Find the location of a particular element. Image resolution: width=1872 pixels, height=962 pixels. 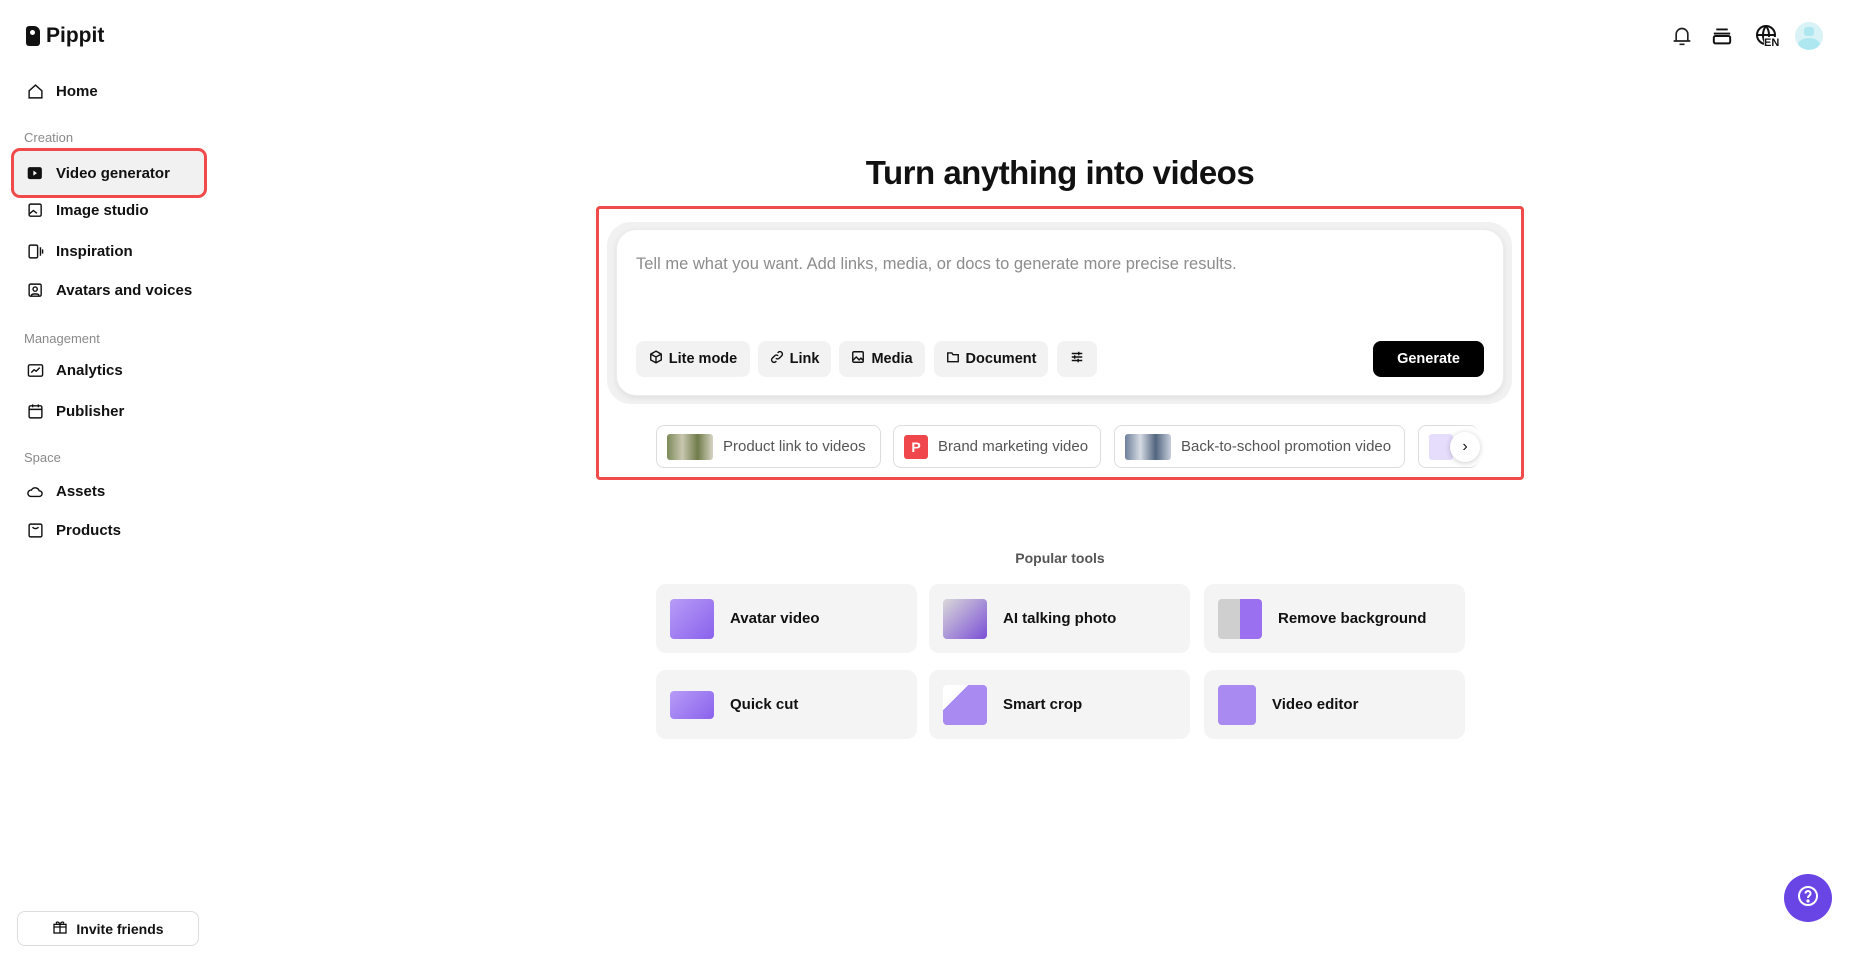

page-title: Turn anything into videos is located at coordinates (1060, 172).